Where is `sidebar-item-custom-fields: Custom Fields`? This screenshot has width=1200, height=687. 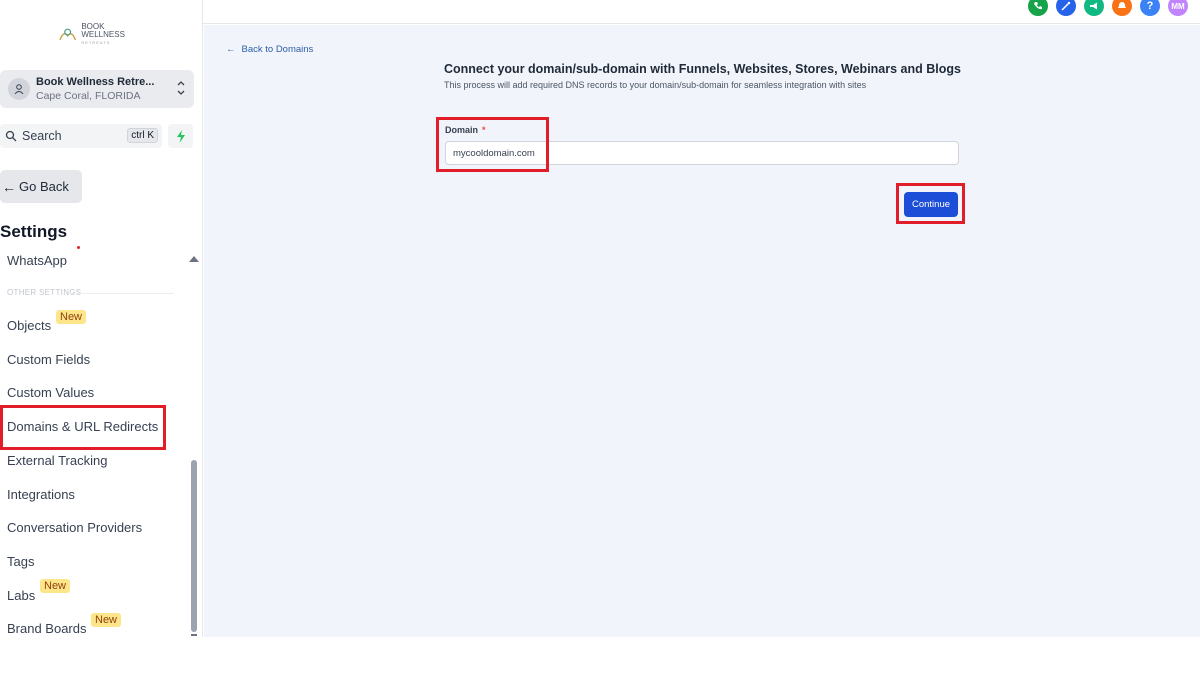 sidebar-item-custom-fields: Custom Fields is located at coordinates (48, 359).